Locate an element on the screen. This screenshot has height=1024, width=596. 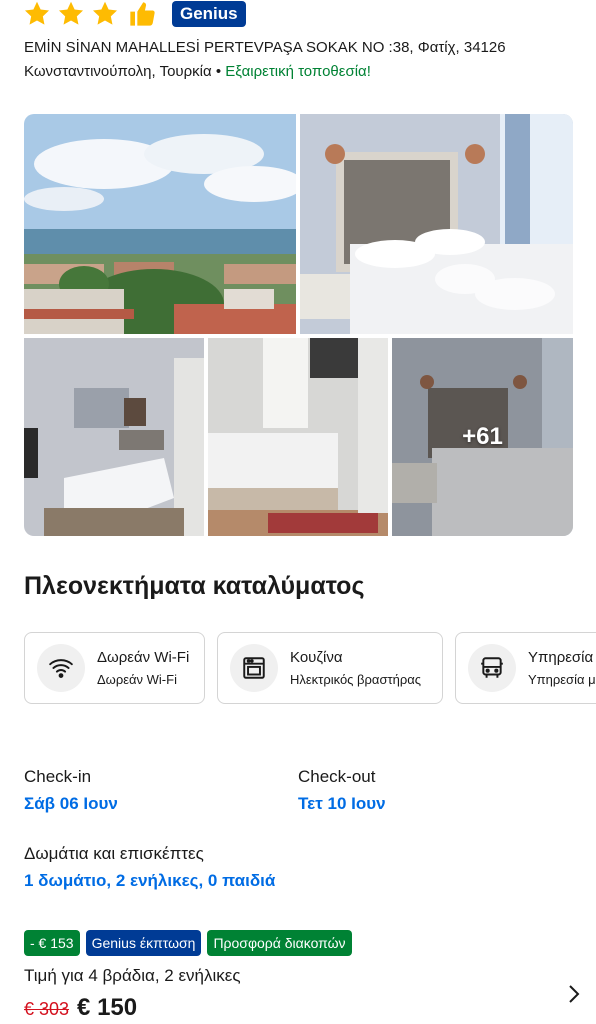
rooms-guests-label: Δωμάτια και επισκέπτες is located at coordinates (114, 853).